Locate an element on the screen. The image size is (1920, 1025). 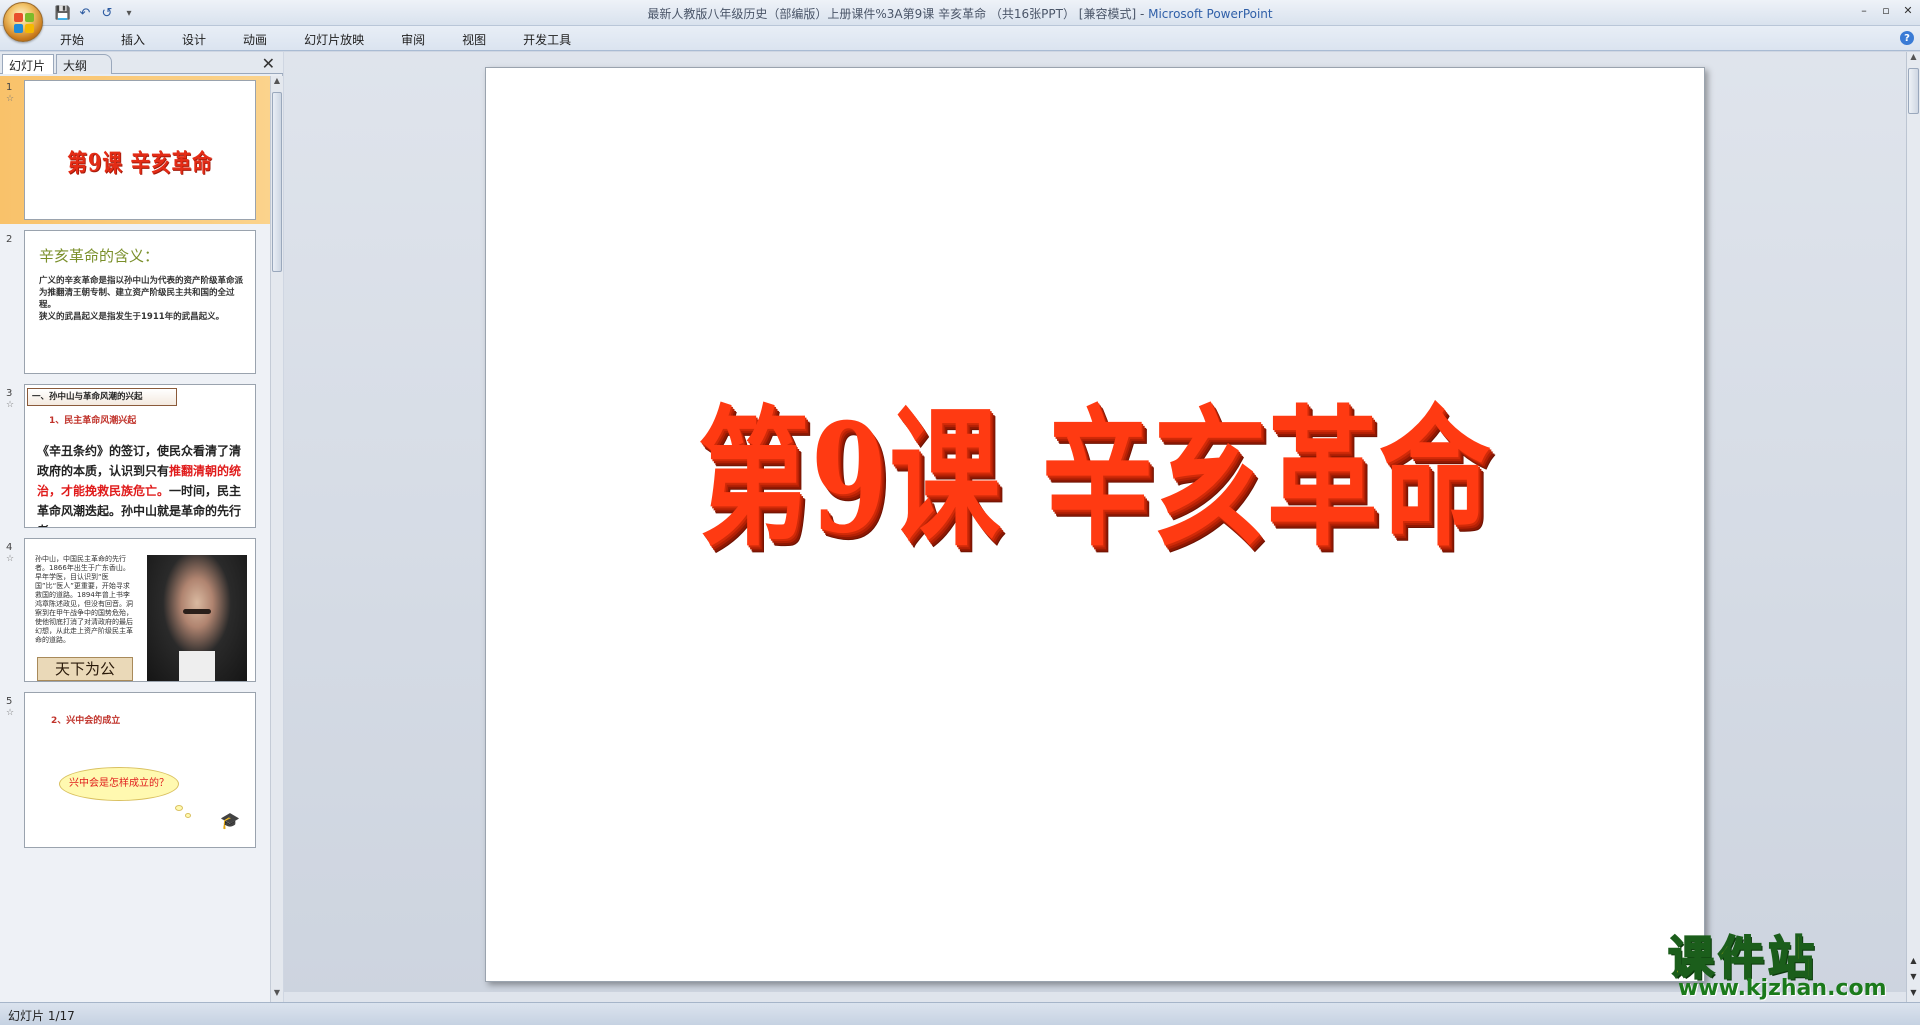
office-logo-icon is located at coordinates (24, 23).